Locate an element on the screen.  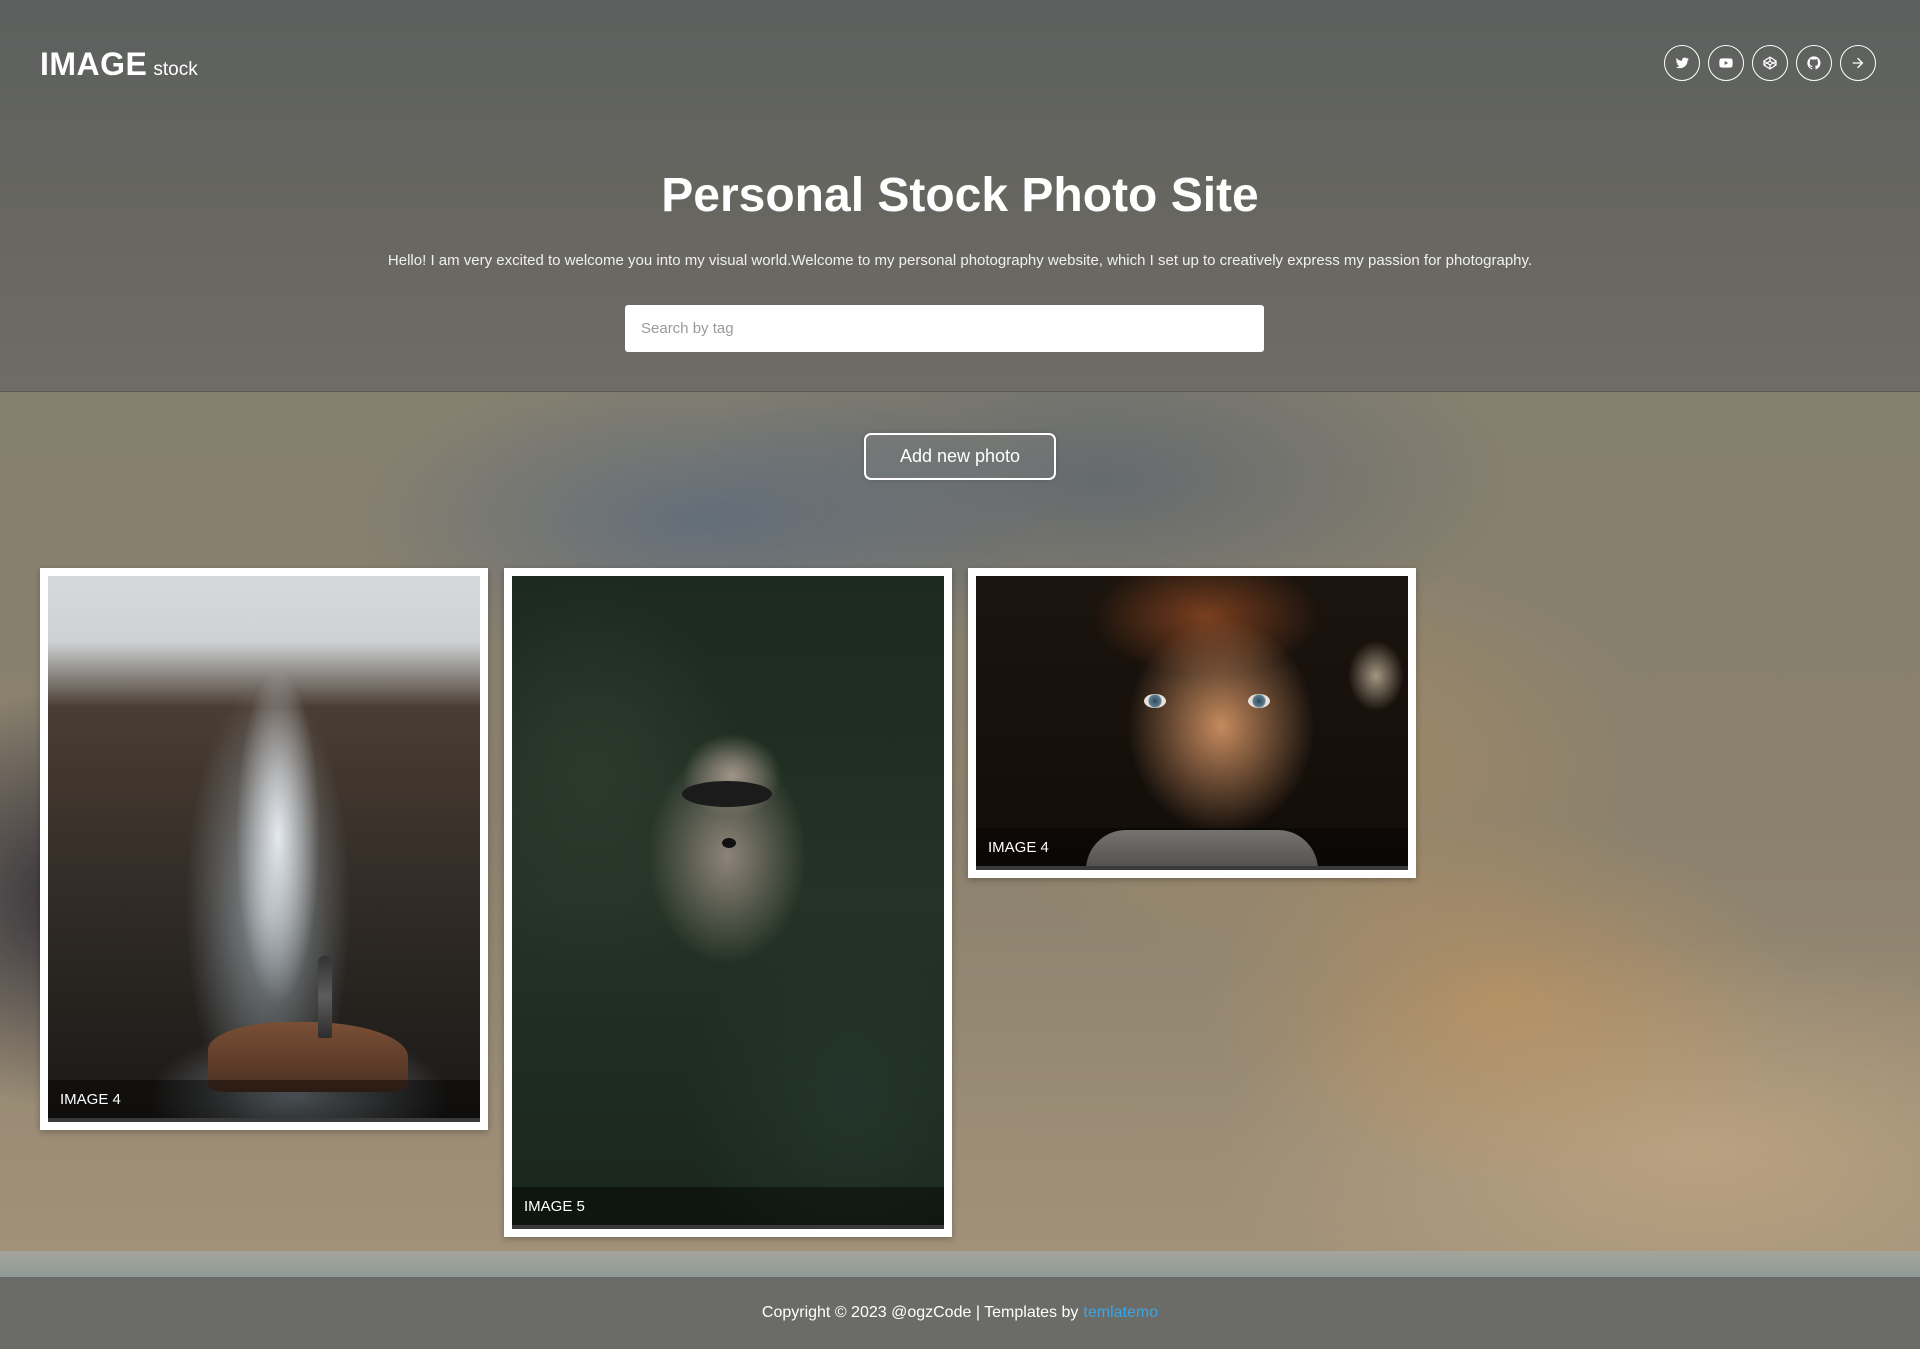
github-icon is located at coordinates (1814, 63).